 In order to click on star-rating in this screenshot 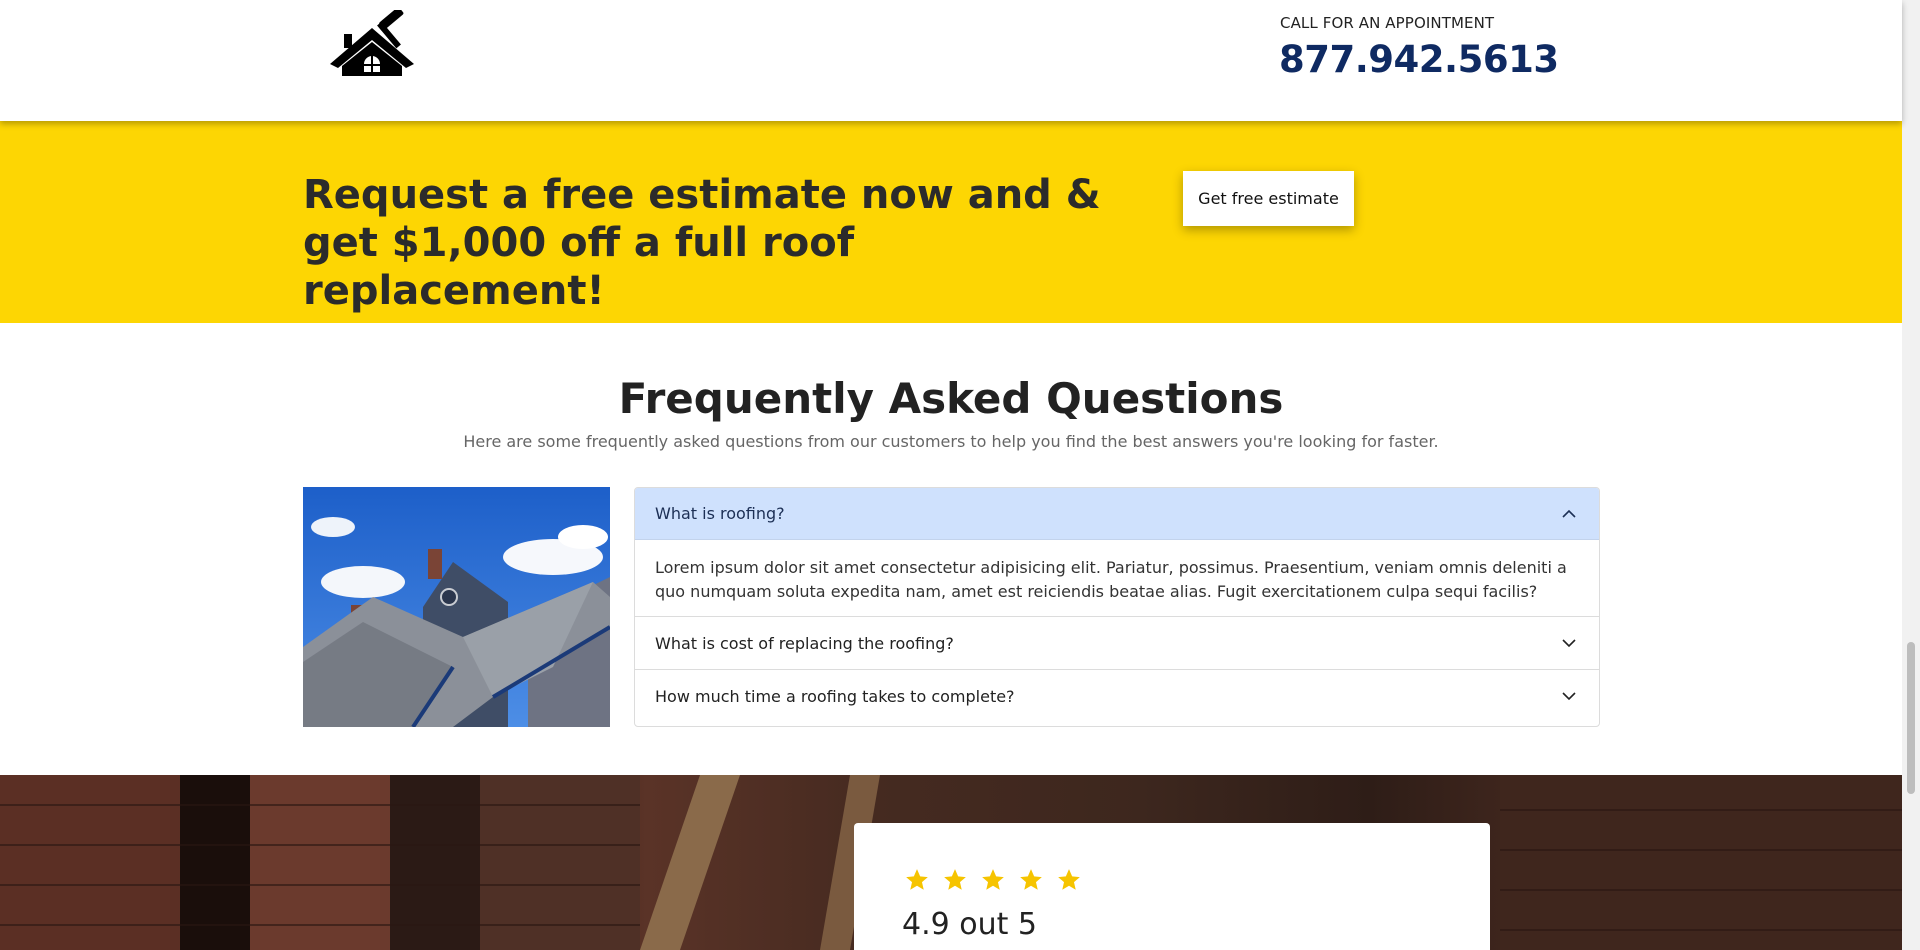, I will do `click(993, 880)`.